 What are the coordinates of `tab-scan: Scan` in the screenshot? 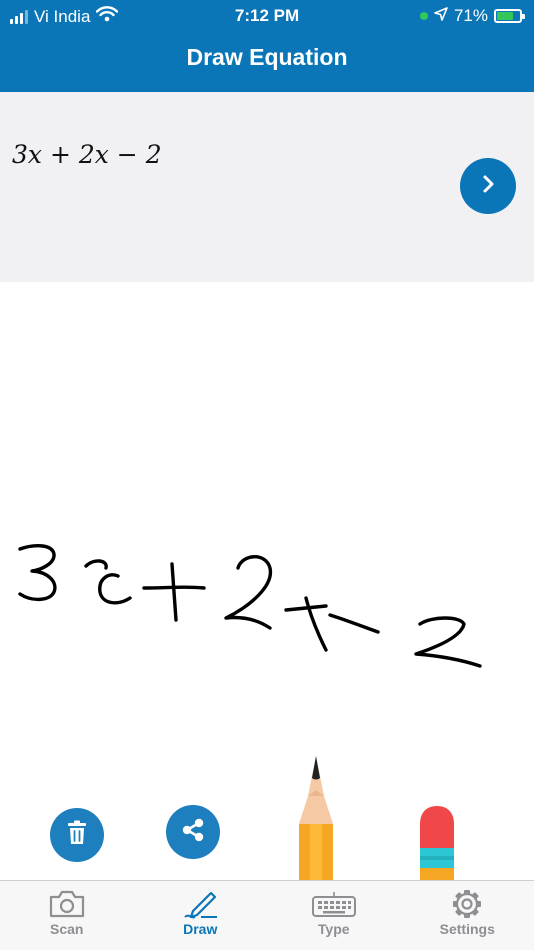 It's located at (67, 915).